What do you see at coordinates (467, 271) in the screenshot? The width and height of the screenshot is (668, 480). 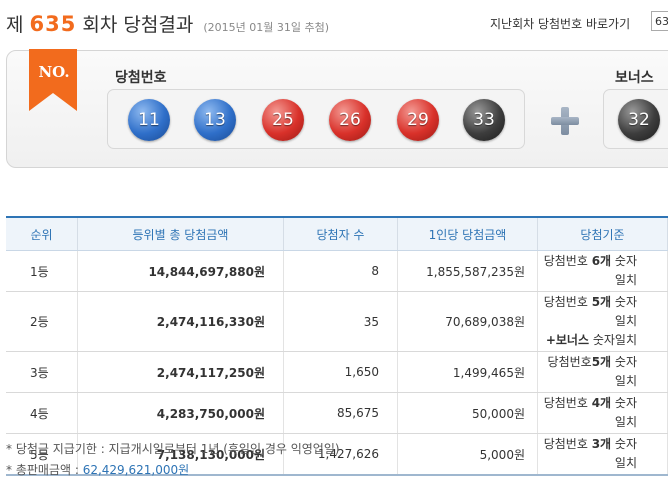 I see `cell-per: 1,855,587,235원` at bounding box center [467, 271].